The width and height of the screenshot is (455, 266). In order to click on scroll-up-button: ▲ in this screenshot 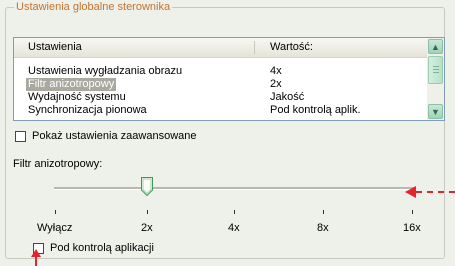, I will do `click(435, 46)`.